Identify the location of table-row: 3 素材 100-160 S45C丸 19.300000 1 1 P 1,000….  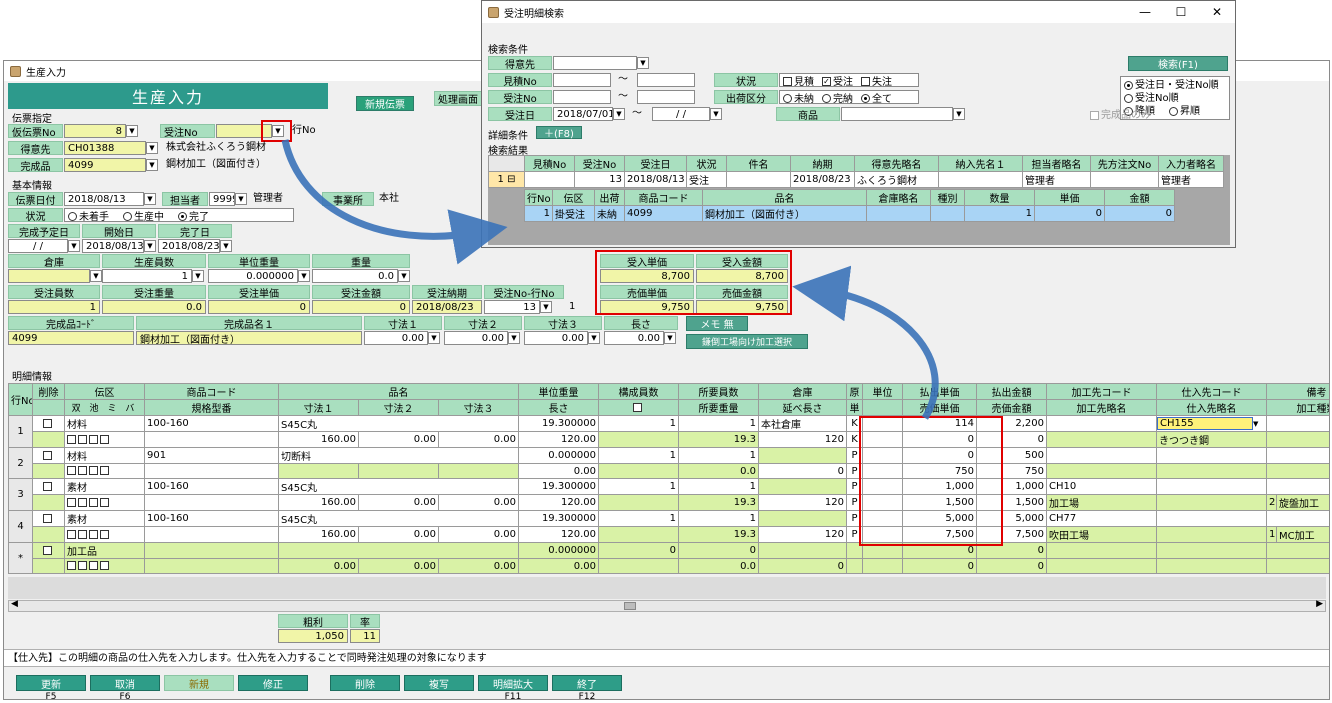
(668, 494).